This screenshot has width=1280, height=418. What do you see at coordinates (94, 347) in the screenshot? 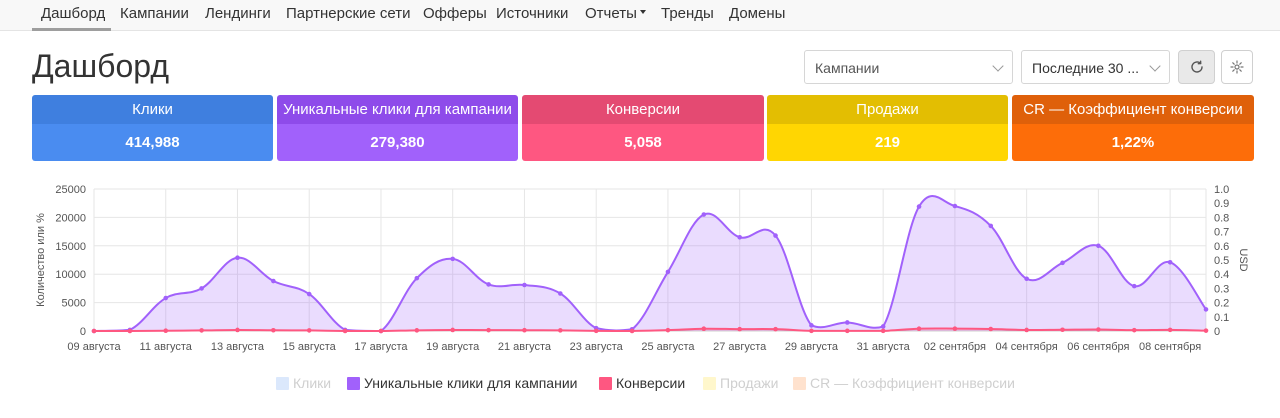
I see `x-tick-label: 09 августа` at bounding box center [94, 347].